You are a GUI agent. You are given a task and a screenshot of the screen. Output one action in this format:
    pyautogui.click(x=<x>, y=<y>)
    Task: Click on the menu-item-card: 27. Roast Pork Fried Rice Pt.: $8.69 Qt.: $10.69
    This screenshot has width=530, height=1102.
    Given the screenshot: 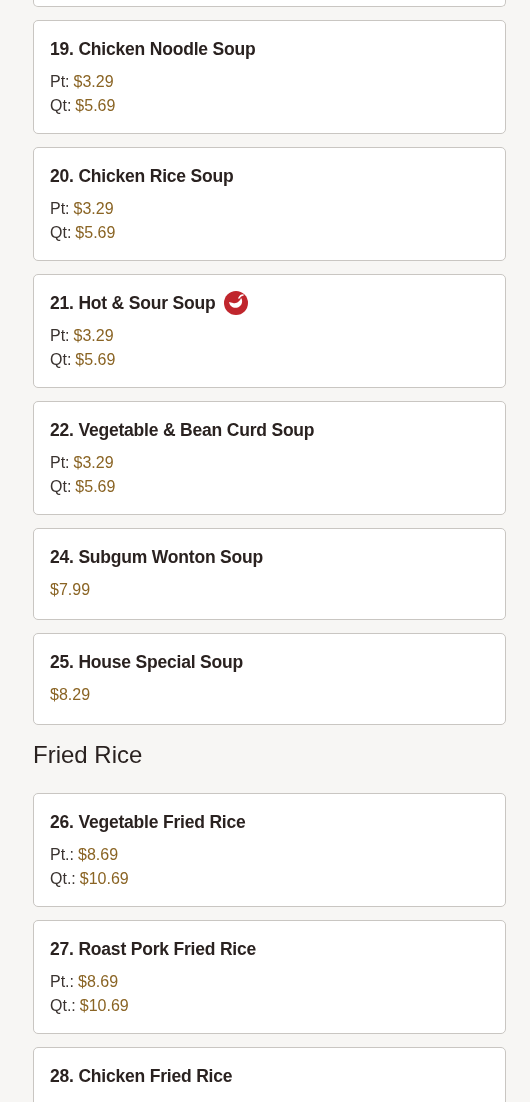 What is the action you would take?
    pyautogui.click(x=269, y=977)
    